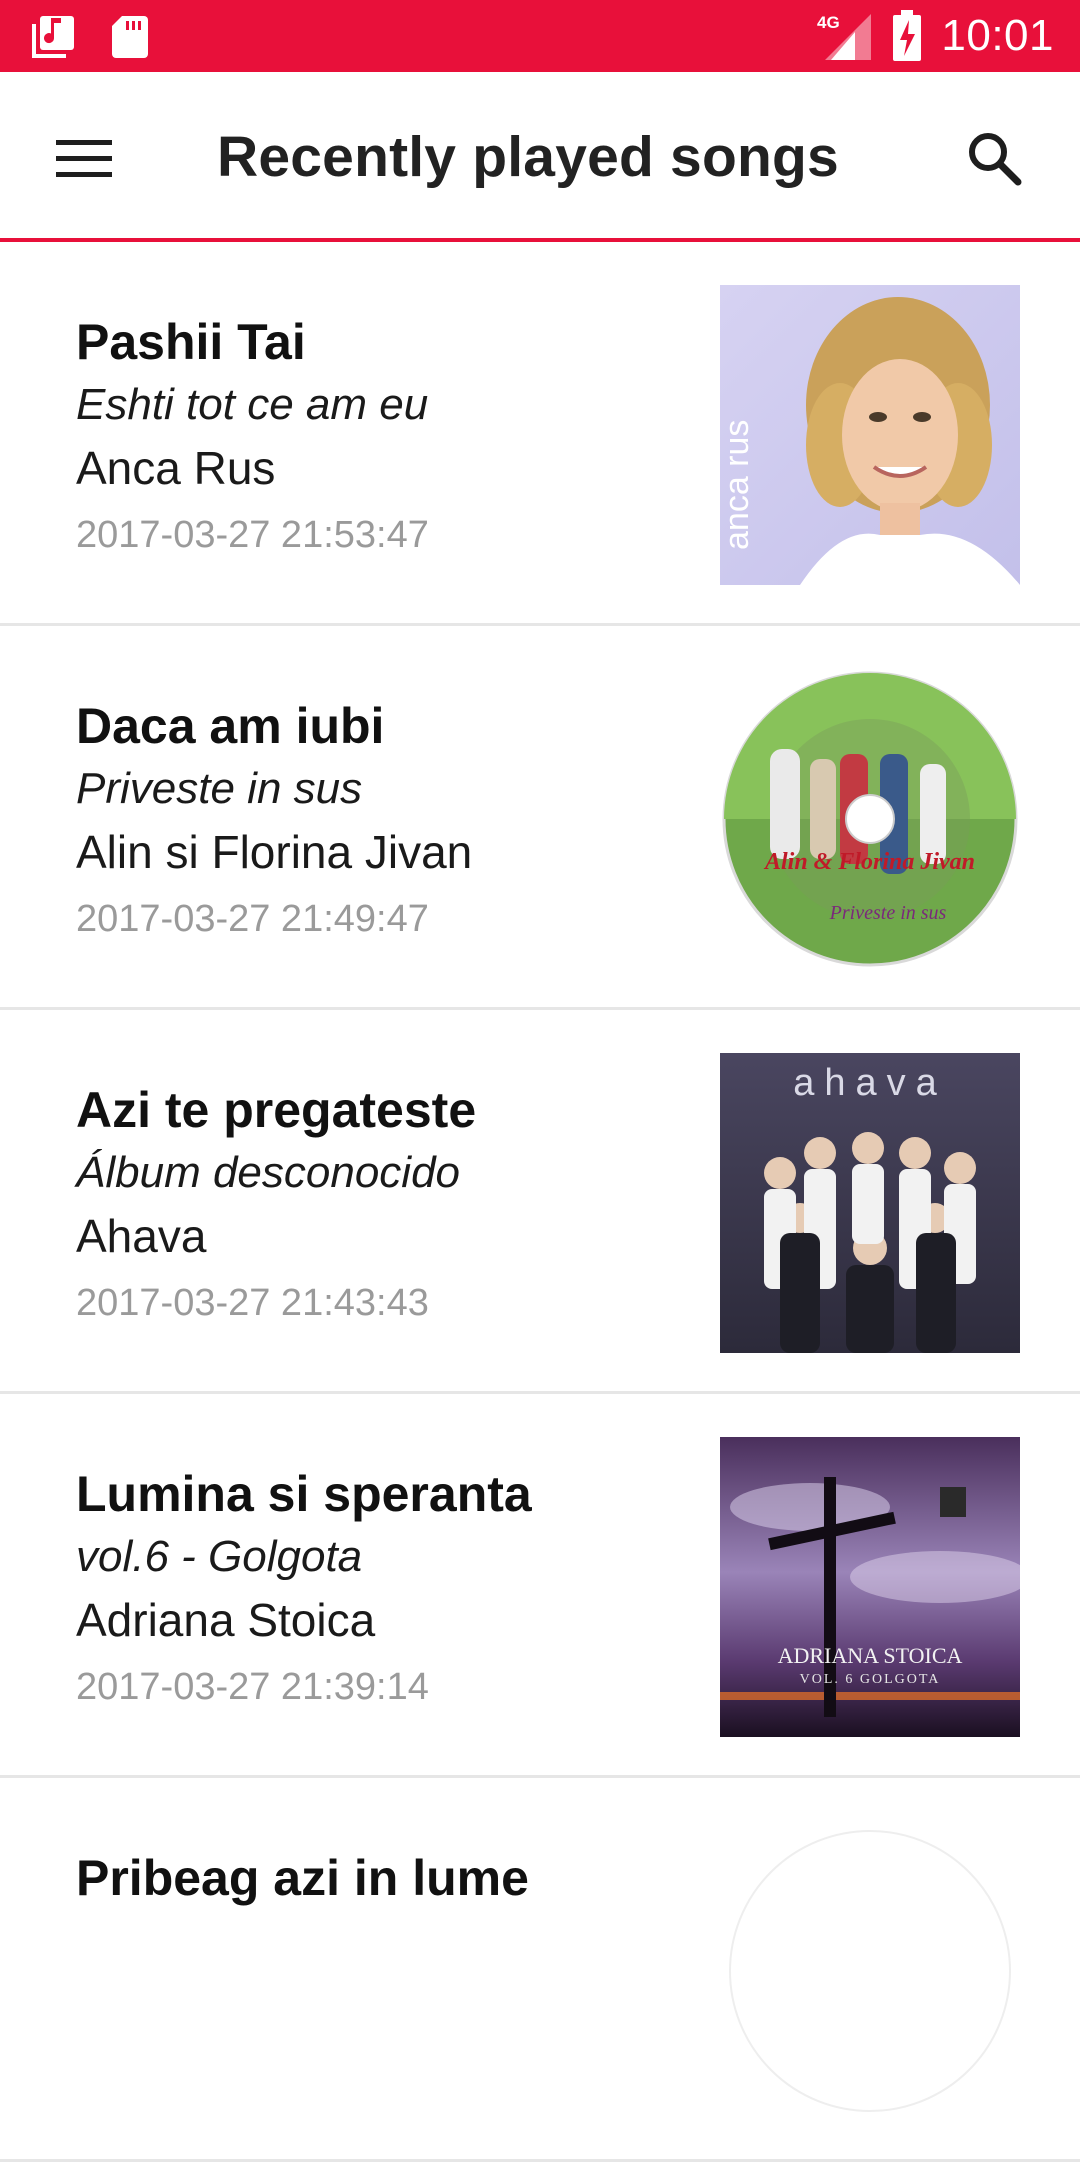 Image resolution: width=1080 pixels, height=2162 pixels. Describe the element at coordinates (870, 1203) in the screenshot. I see `album-cover: ahava` at that location.